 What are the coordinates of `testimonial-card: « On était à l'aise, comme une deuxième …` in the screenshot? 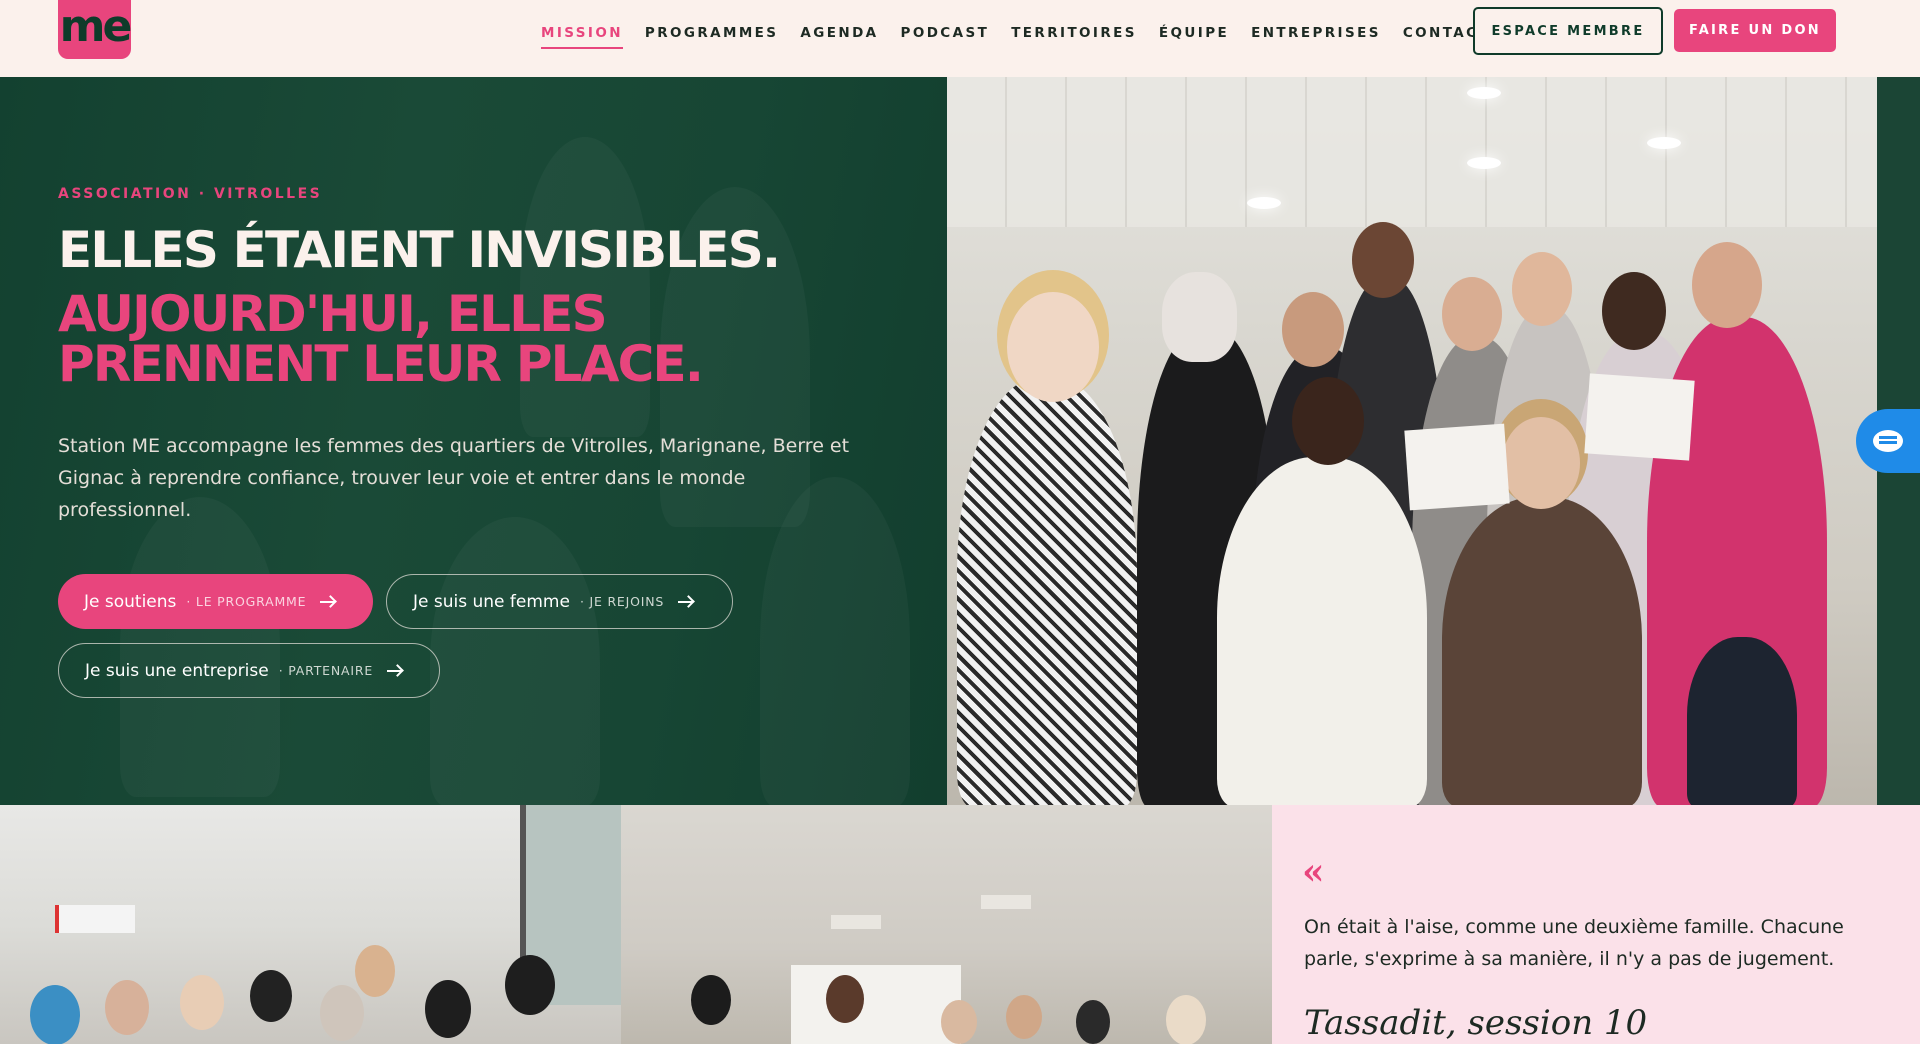 It's located at (1596, 924).